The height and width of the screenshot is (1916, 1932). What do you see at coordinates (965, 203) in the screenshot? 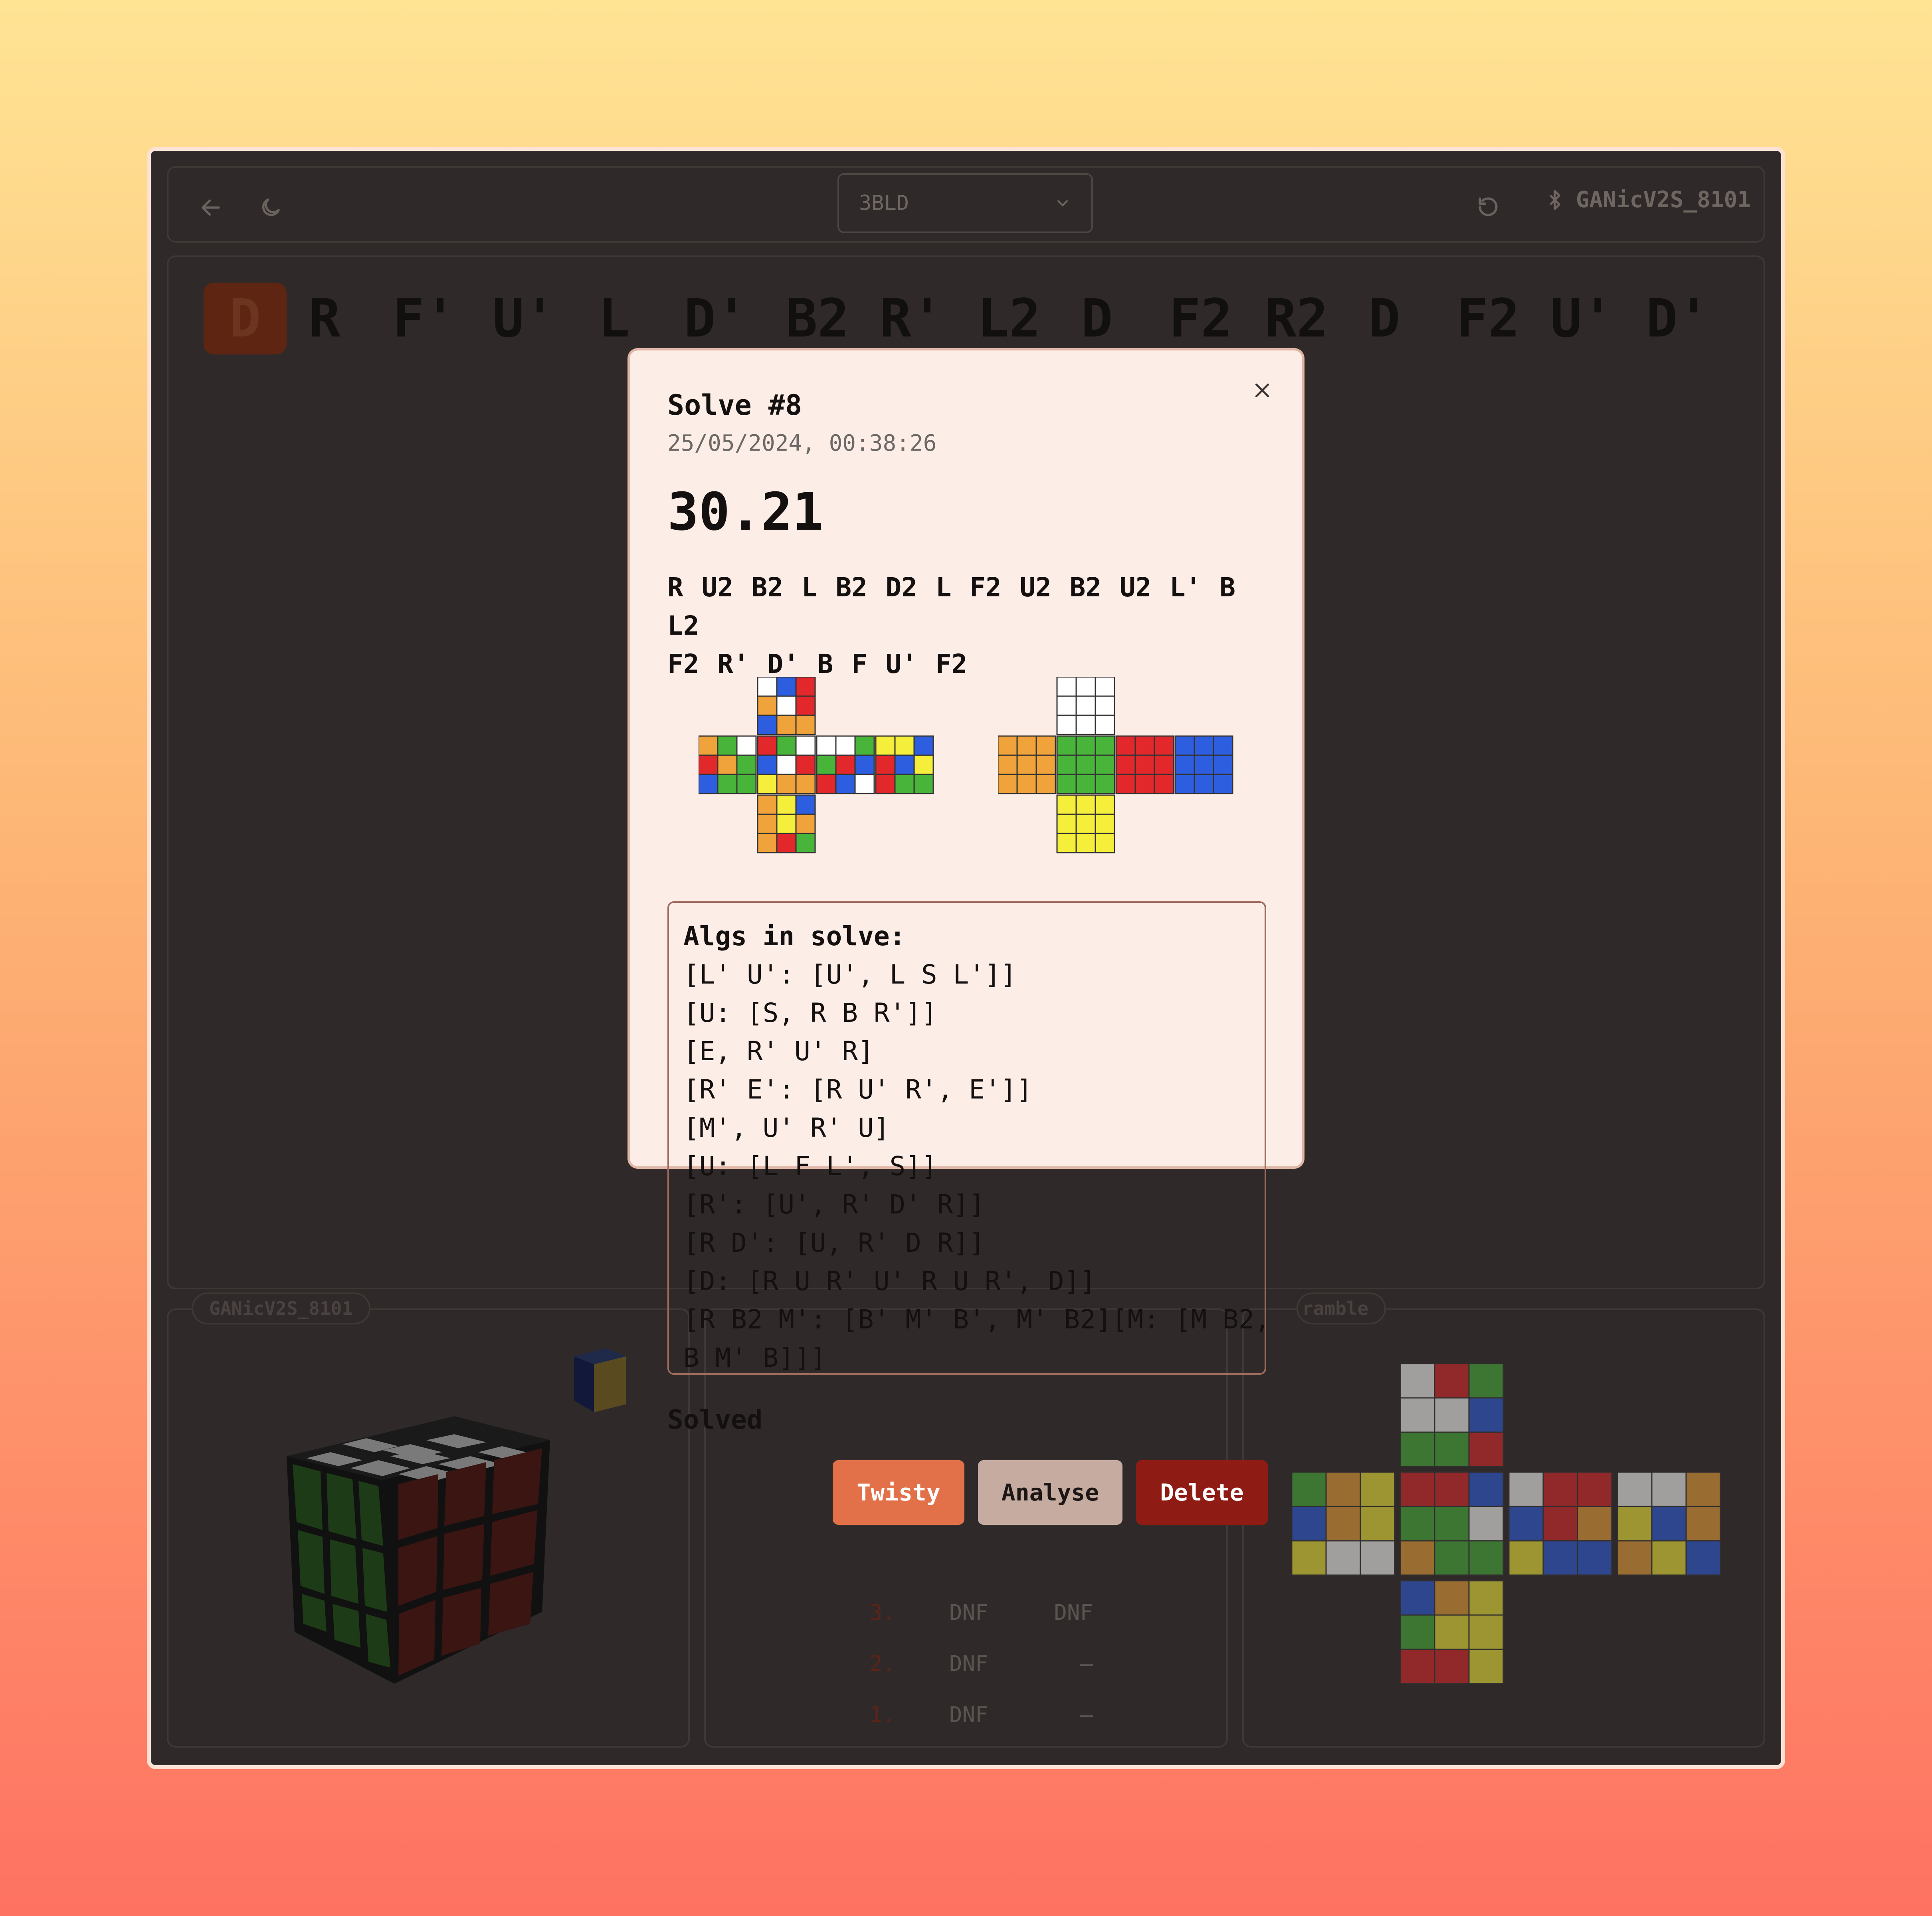
I see `puzzle-select: 3BLD` at bounding box center [965, 203].